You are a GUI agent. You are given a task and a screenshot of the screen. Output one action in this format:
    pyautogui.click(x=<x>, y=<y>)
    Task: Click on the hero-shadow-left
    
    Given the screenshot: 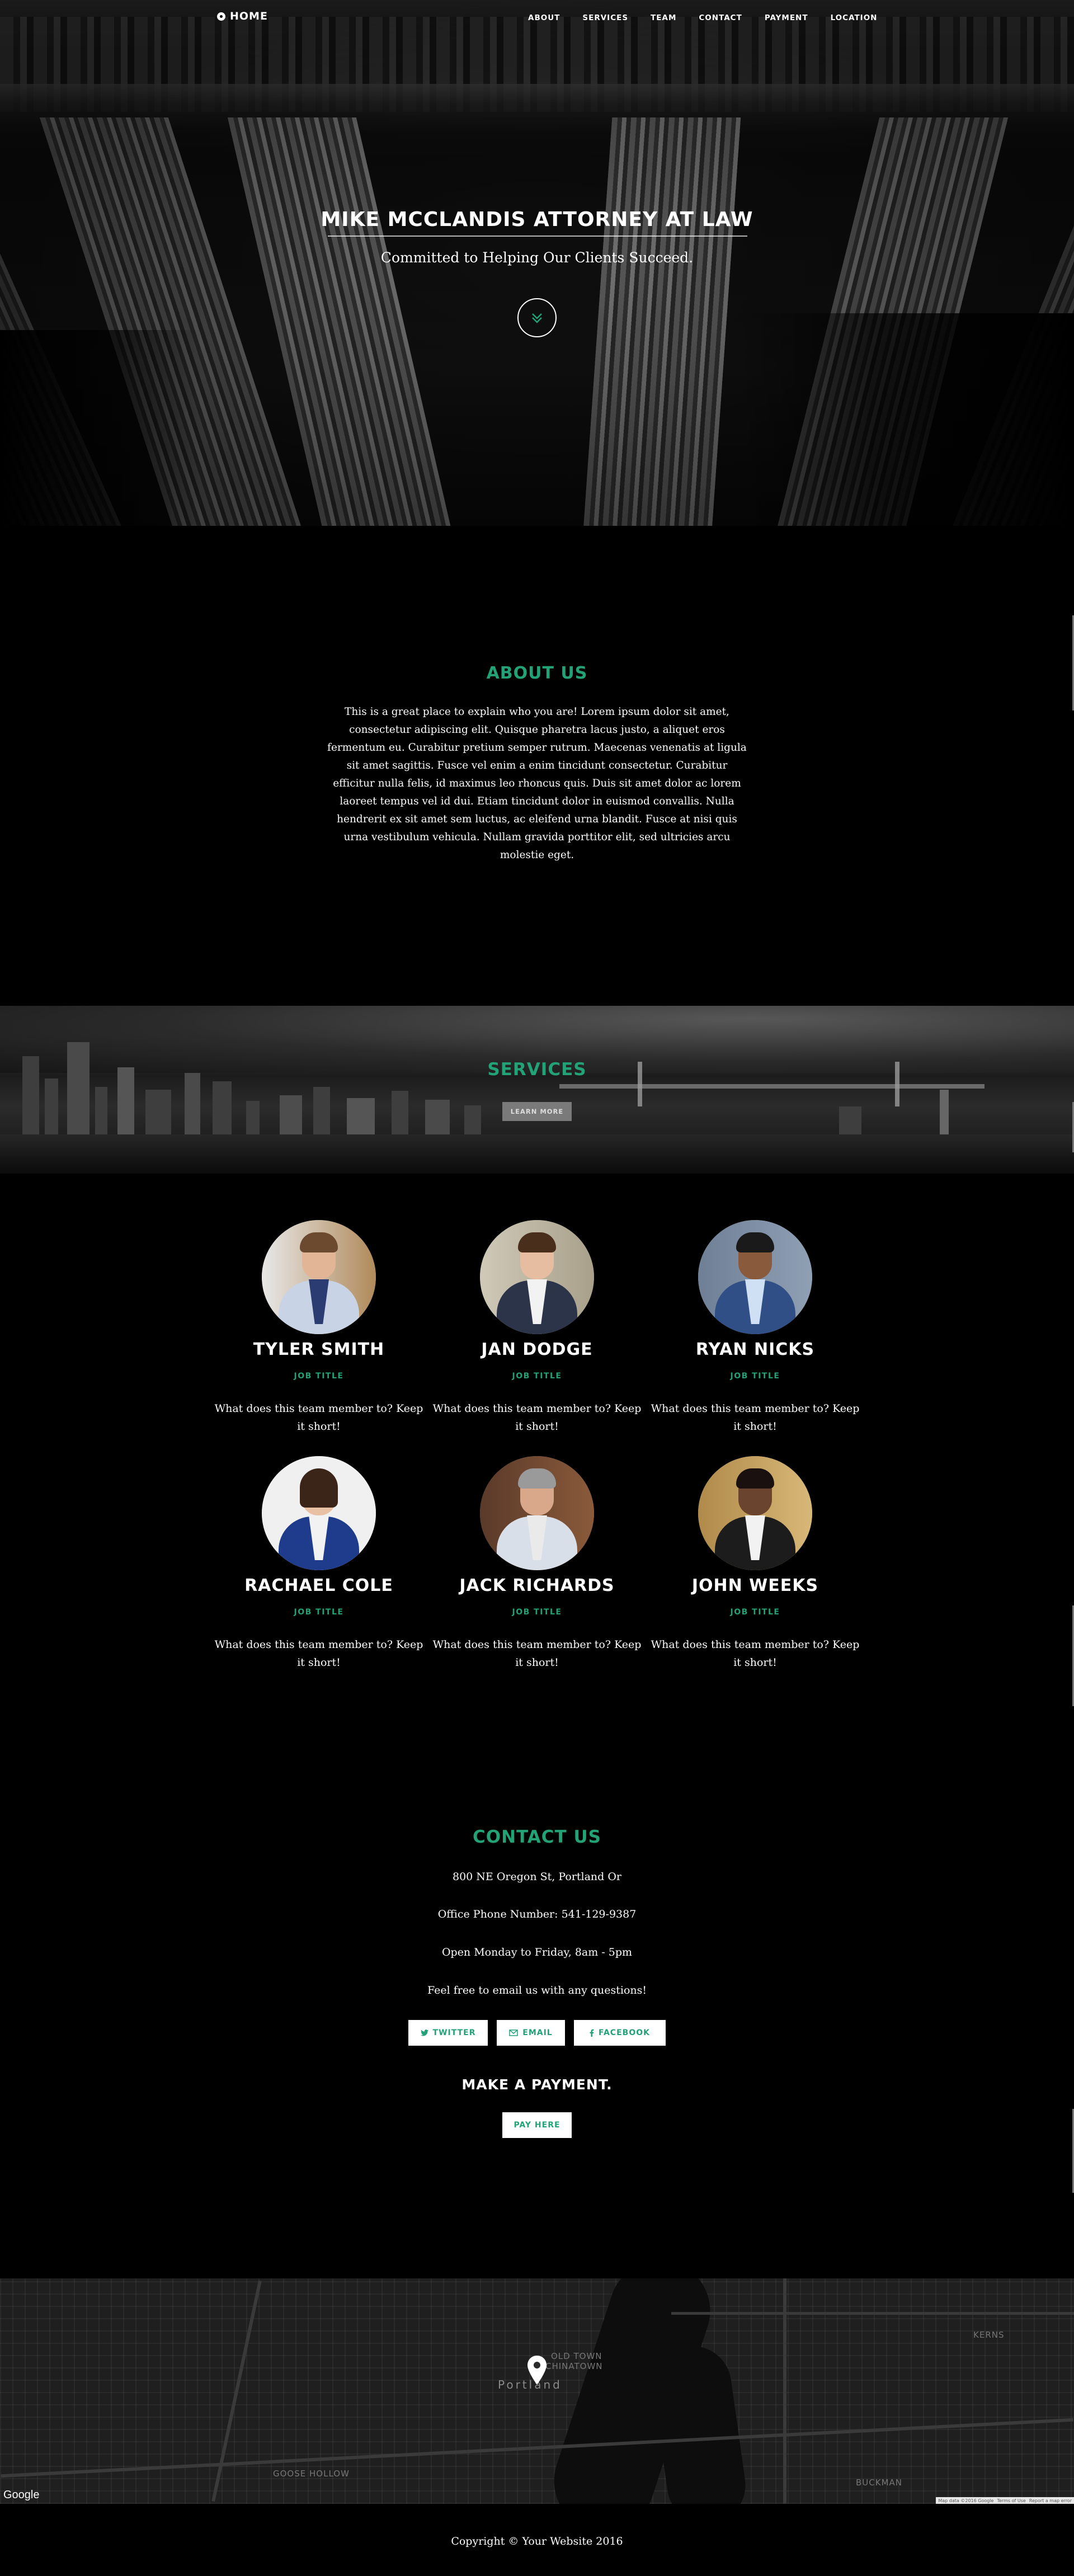 What is the action you would take?
    pyautogui.click(x=100, y=428)
    